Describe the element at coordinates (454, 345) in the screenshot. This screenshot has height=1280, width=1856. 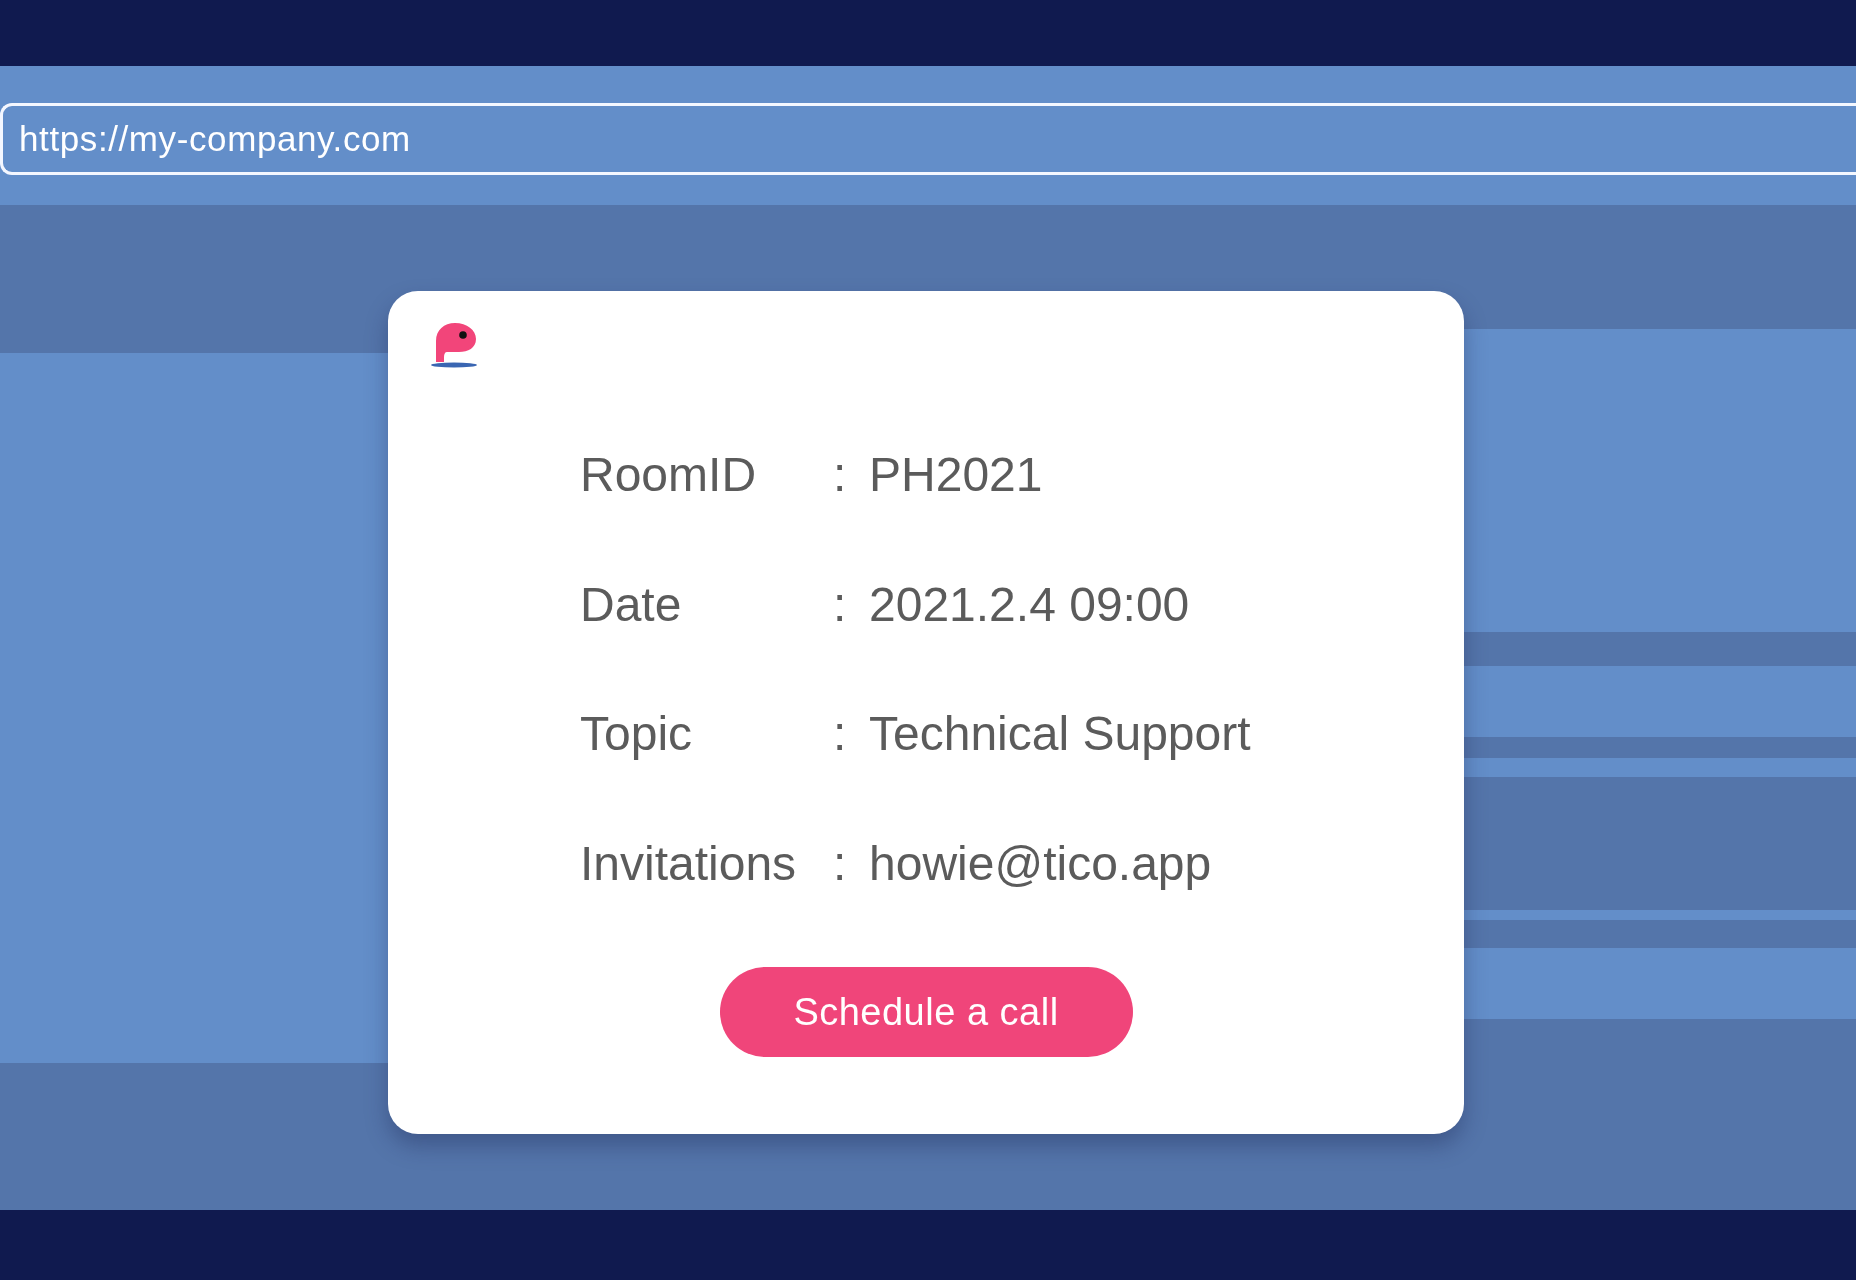
I see `bird-logo-icon` at that location.